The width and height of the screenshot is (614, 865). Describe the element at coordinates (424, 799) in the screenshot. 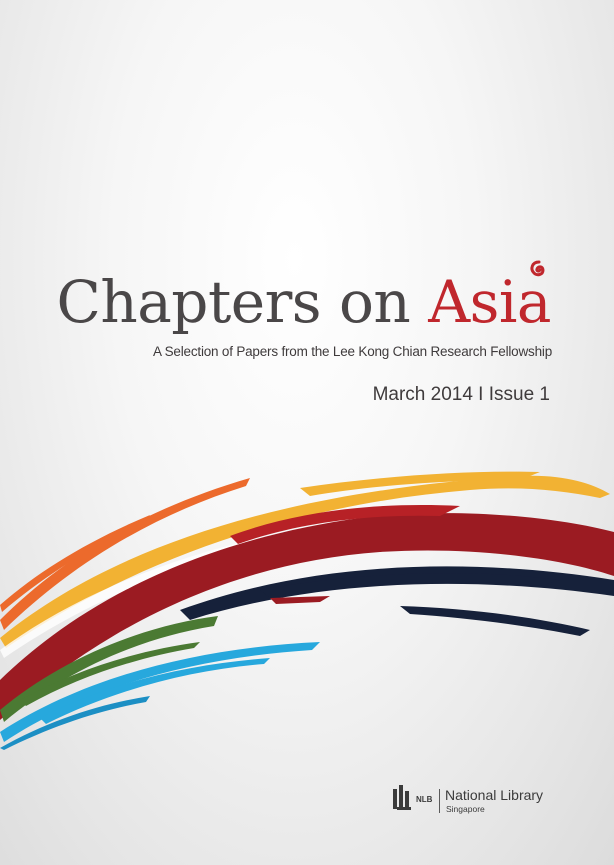

I see `publisher-abbreviation: NLB` at that location.